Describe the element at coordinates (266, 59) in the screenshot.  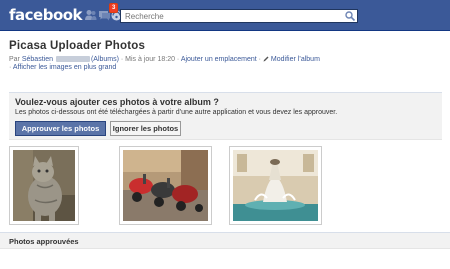
I see `pencil-icon` at that location.